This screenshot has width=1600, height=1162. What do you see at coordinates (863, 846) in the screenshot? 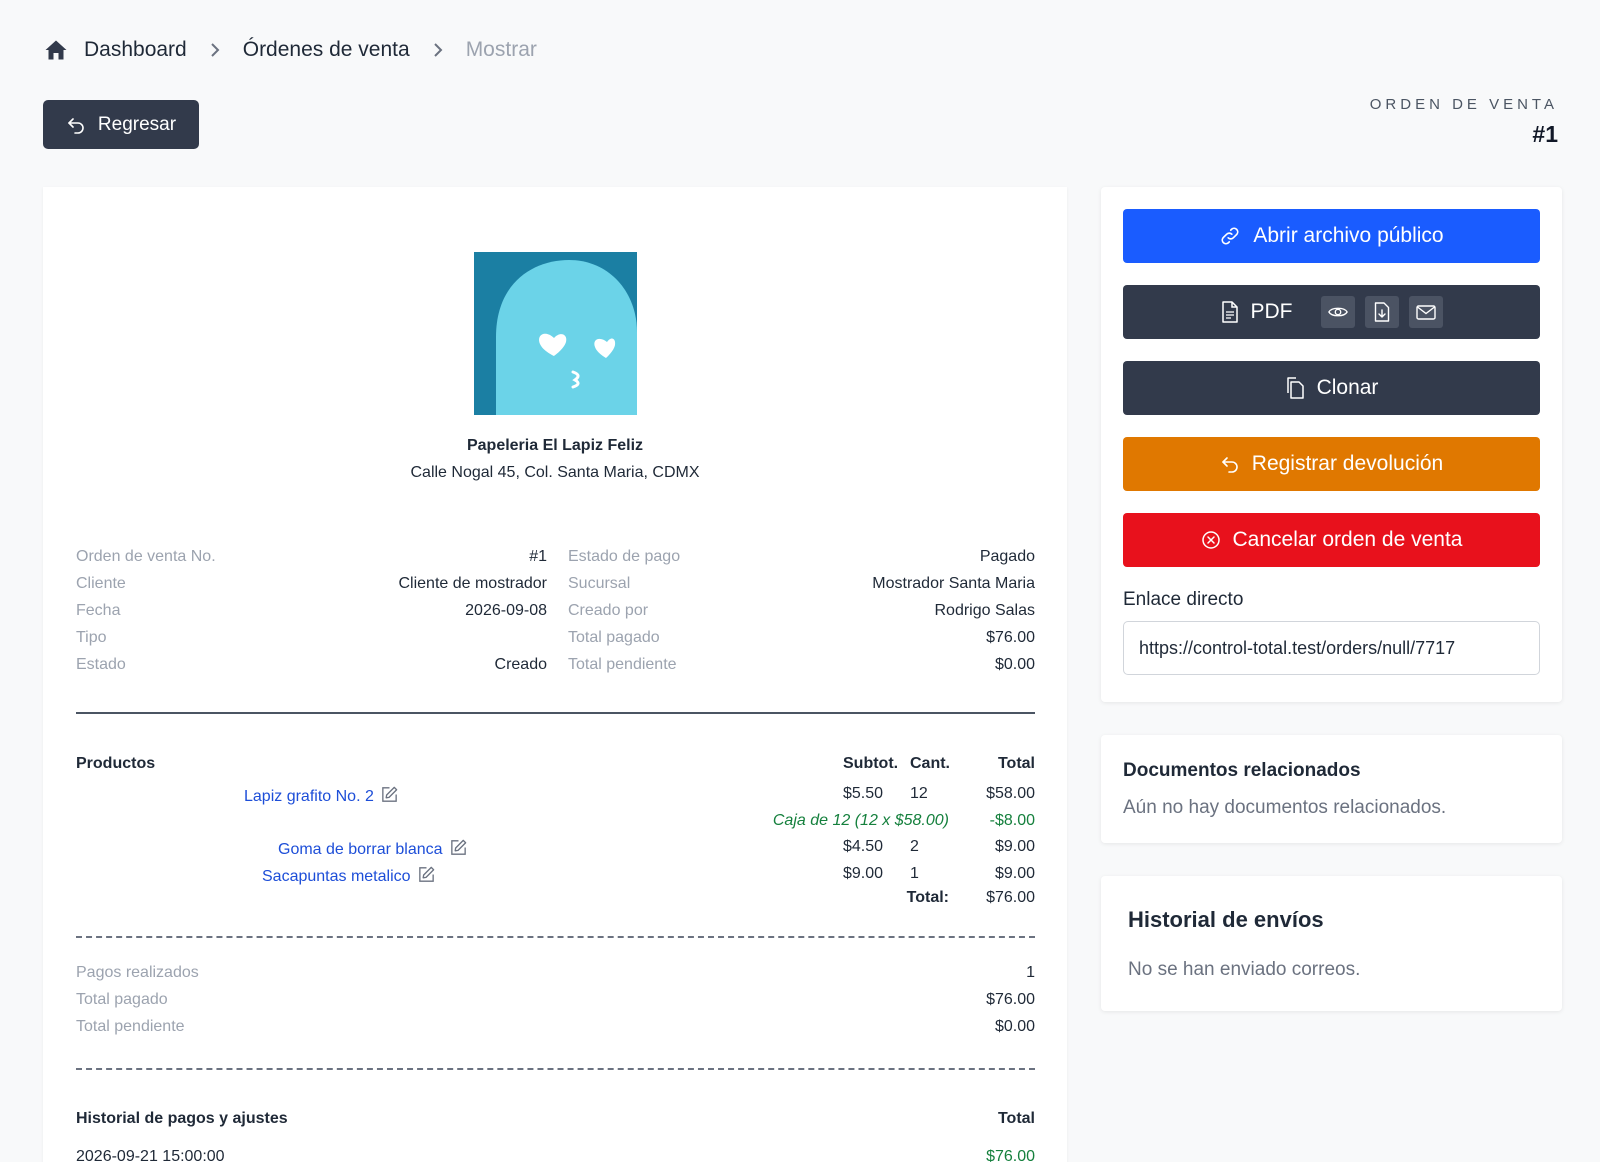
I see `row-subtotal: $4.50` at bounding box center [863, 846].